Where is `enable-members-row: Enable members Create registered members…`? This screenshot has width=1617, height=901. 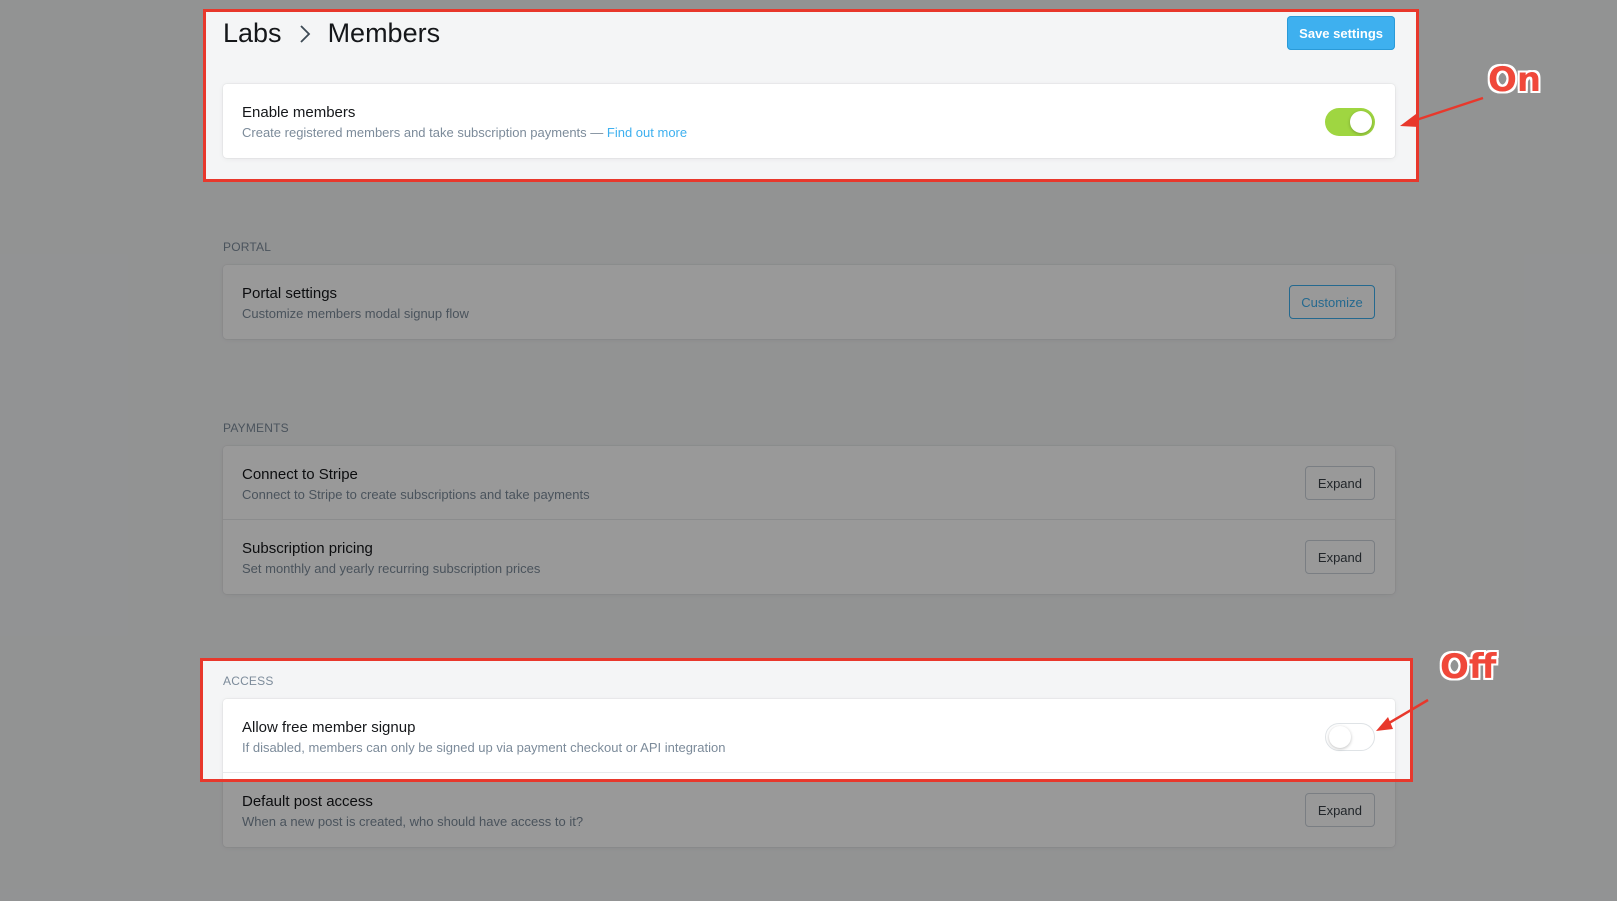
enable-members-row: Enable members Create registered members… is located at coordinates (809, 121).